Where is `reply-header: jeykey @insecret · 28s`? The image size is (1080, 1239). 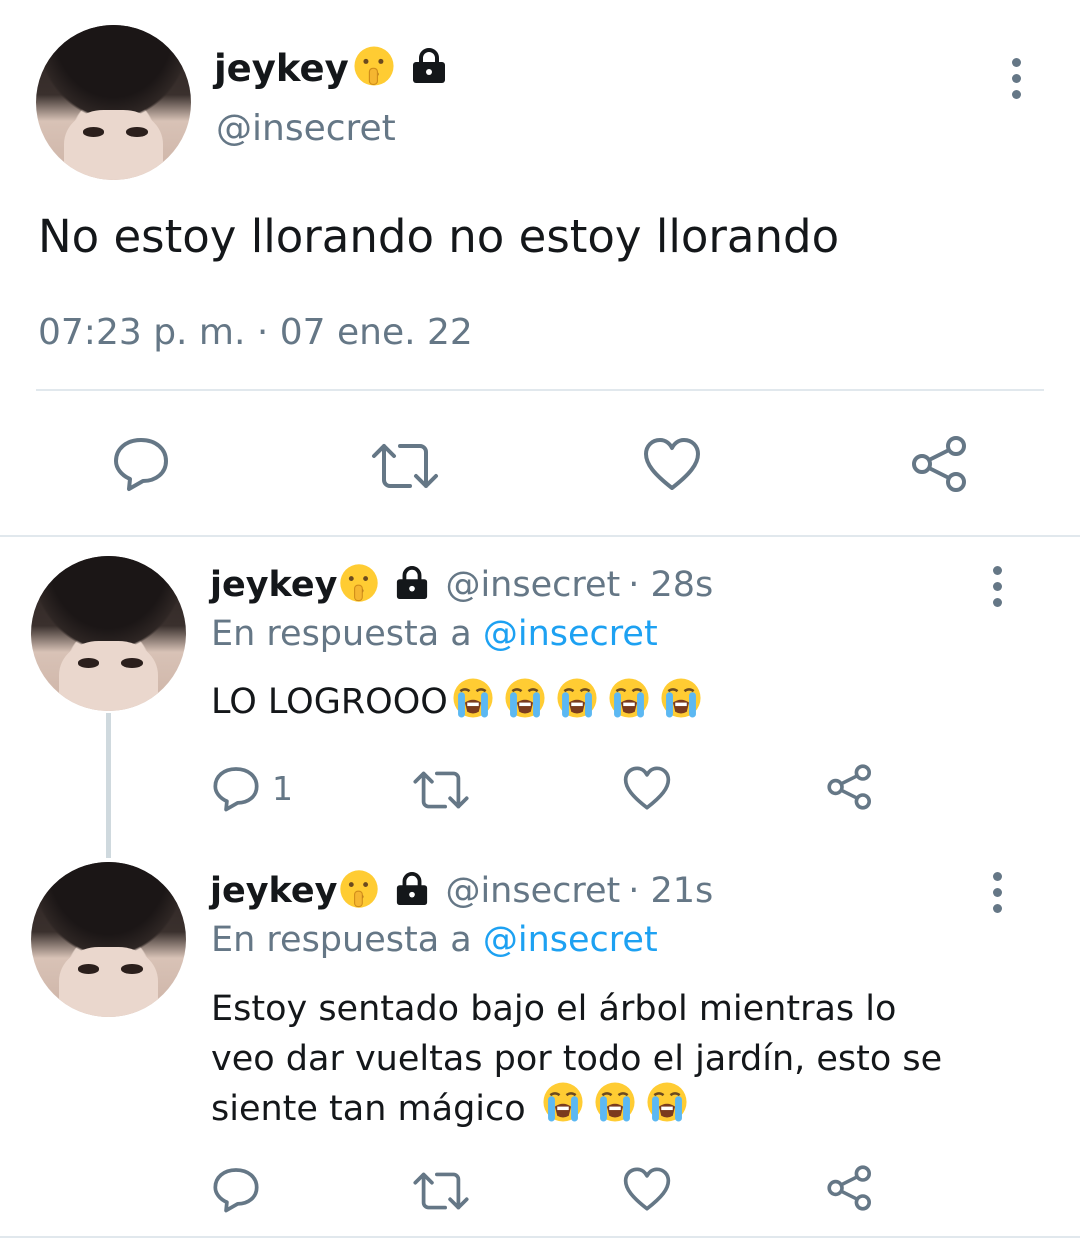 reply-header: jeykey @insecret · 28s is located at coordinates (461, 585).